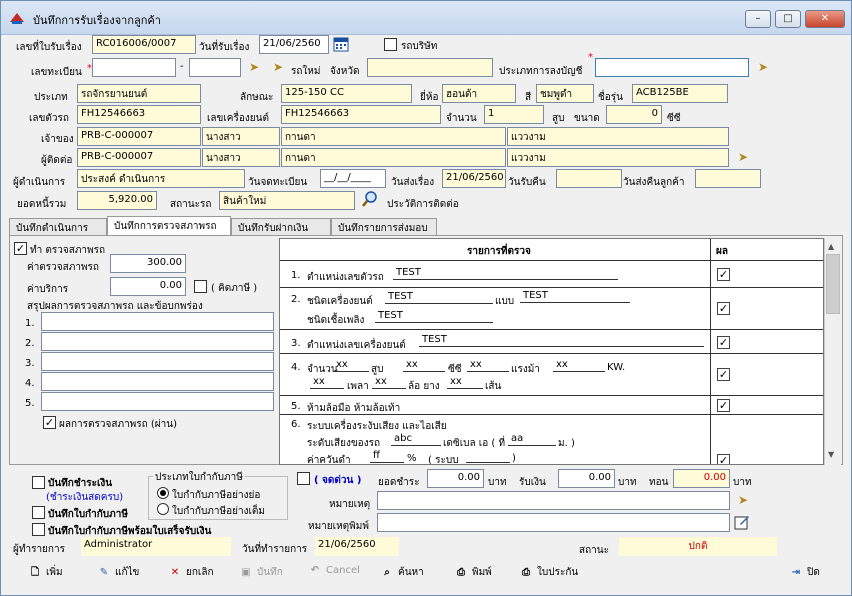 This screenshot has width=852, height=596. I want to click on company-car-checkbox, so click(390, 44).